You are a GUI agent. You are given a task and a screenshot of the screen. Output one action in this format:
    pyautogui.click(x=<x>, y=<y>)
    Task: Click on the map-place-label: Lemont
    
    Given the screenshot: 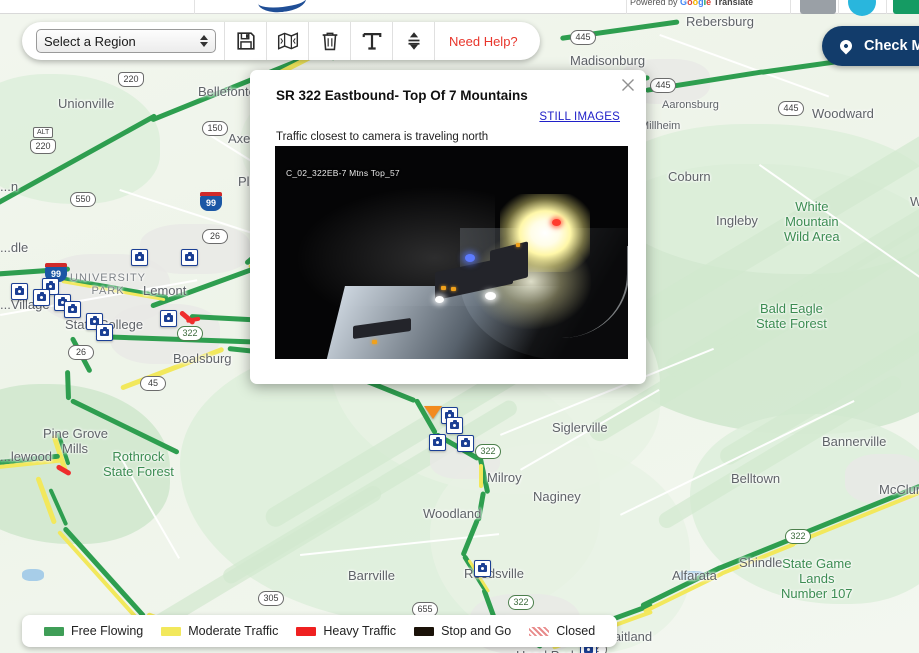 What is the action you would take?
    pyautogui.click(x=165, y=290)
    